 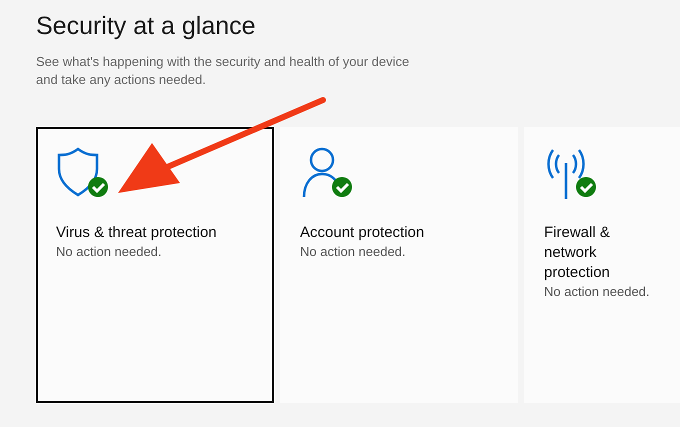 I want to click on tile-title: Account protection, so click(x=363, y=233).